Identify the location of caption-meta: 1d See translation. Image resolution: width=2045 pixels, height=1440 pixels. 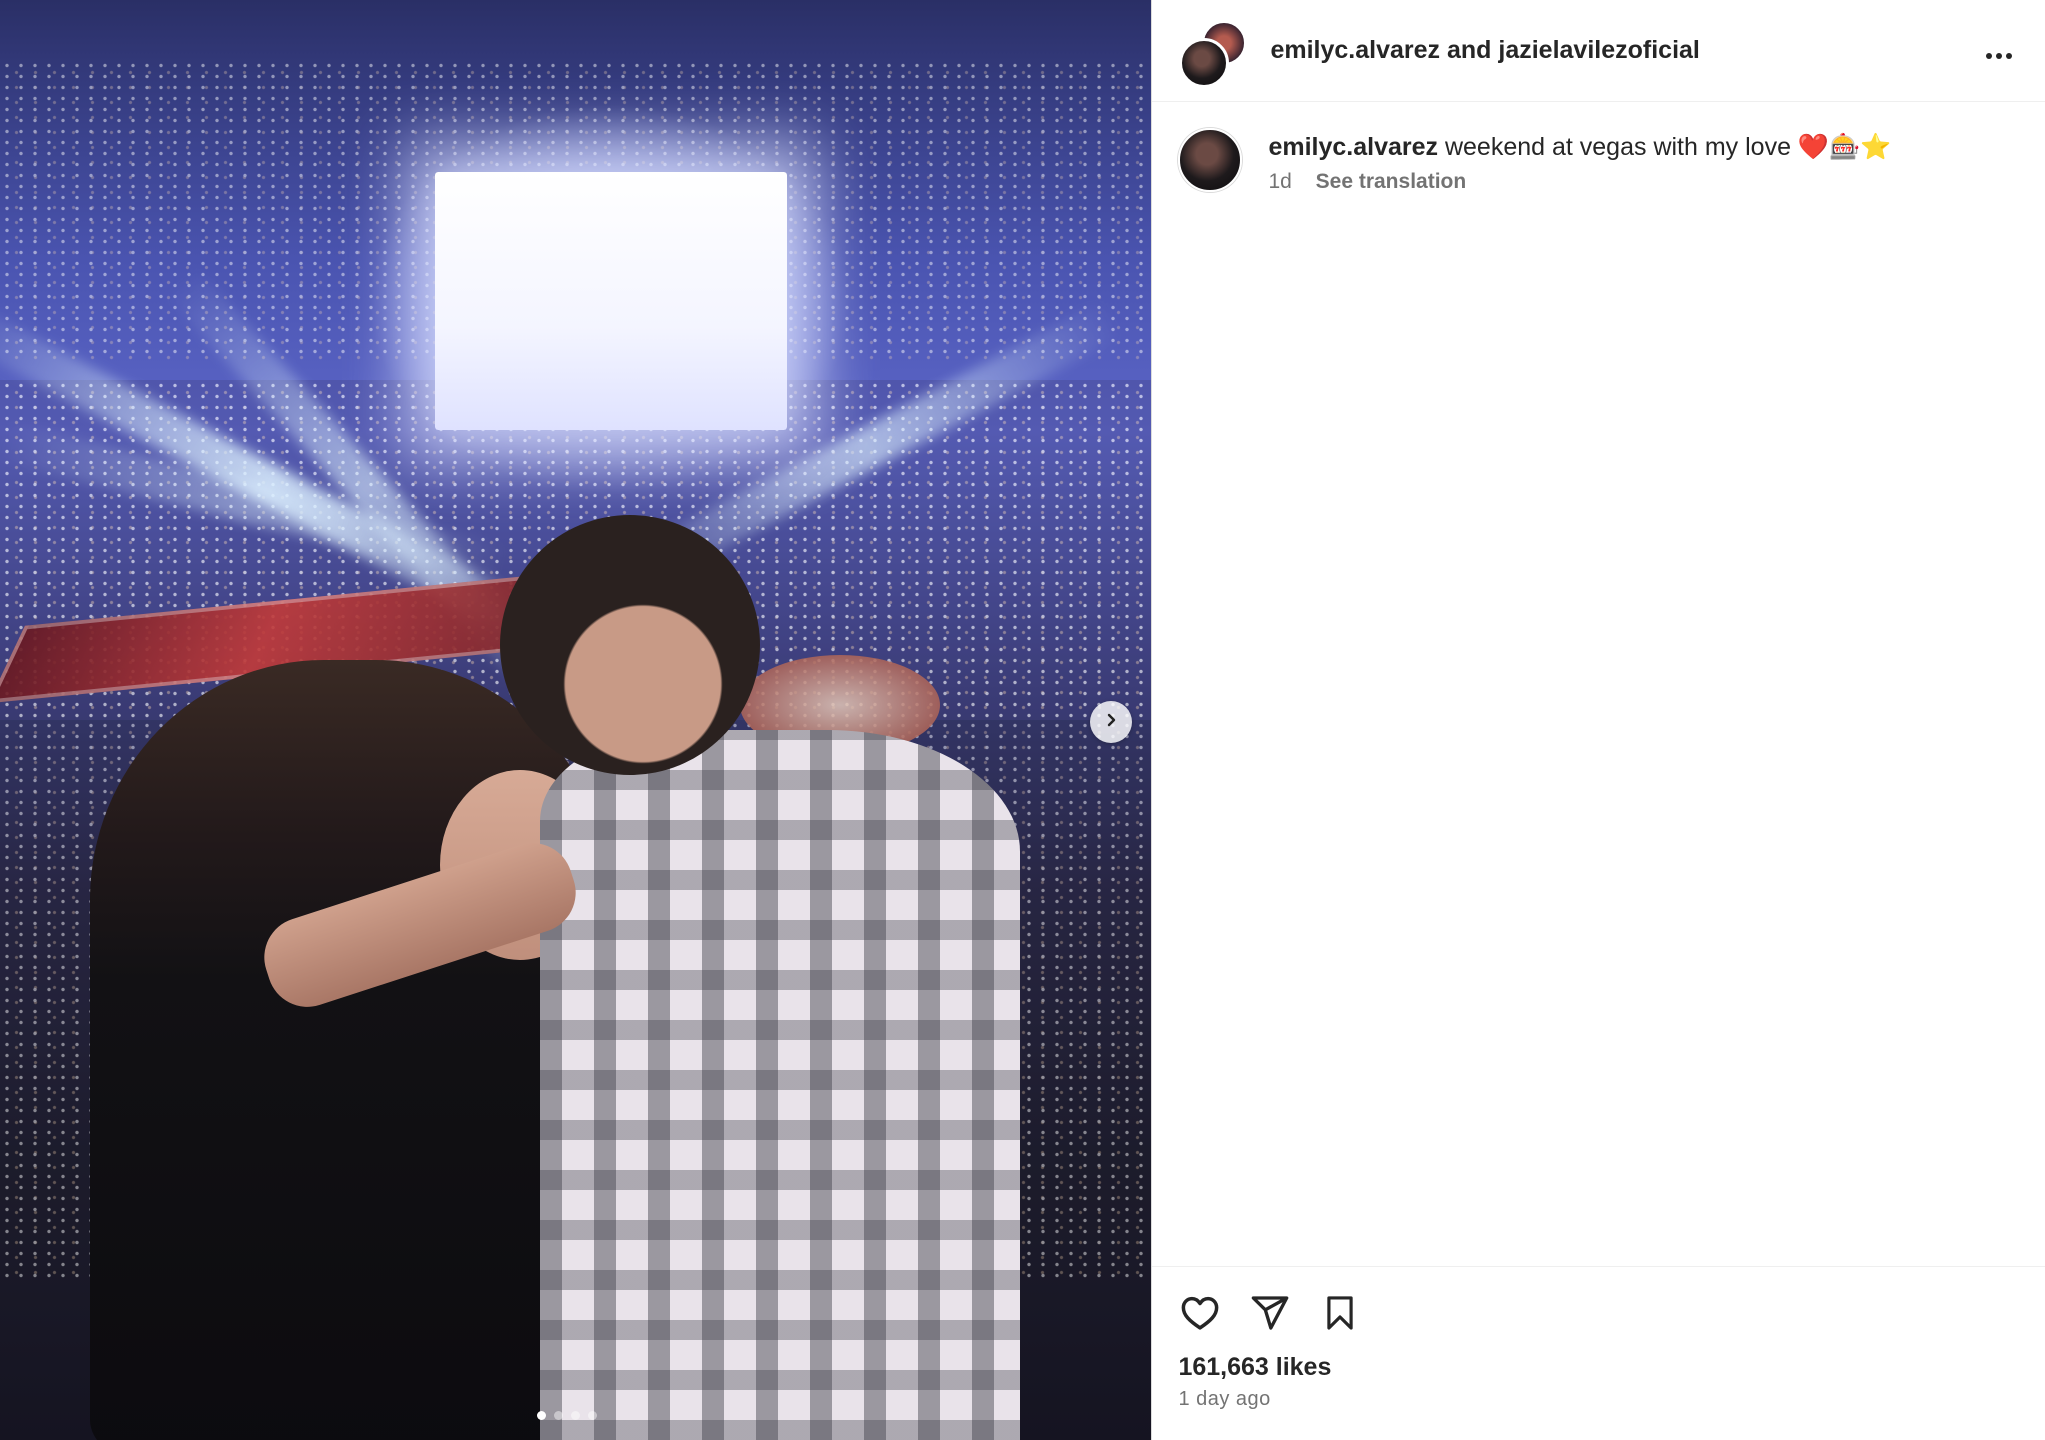
(1579, 182).